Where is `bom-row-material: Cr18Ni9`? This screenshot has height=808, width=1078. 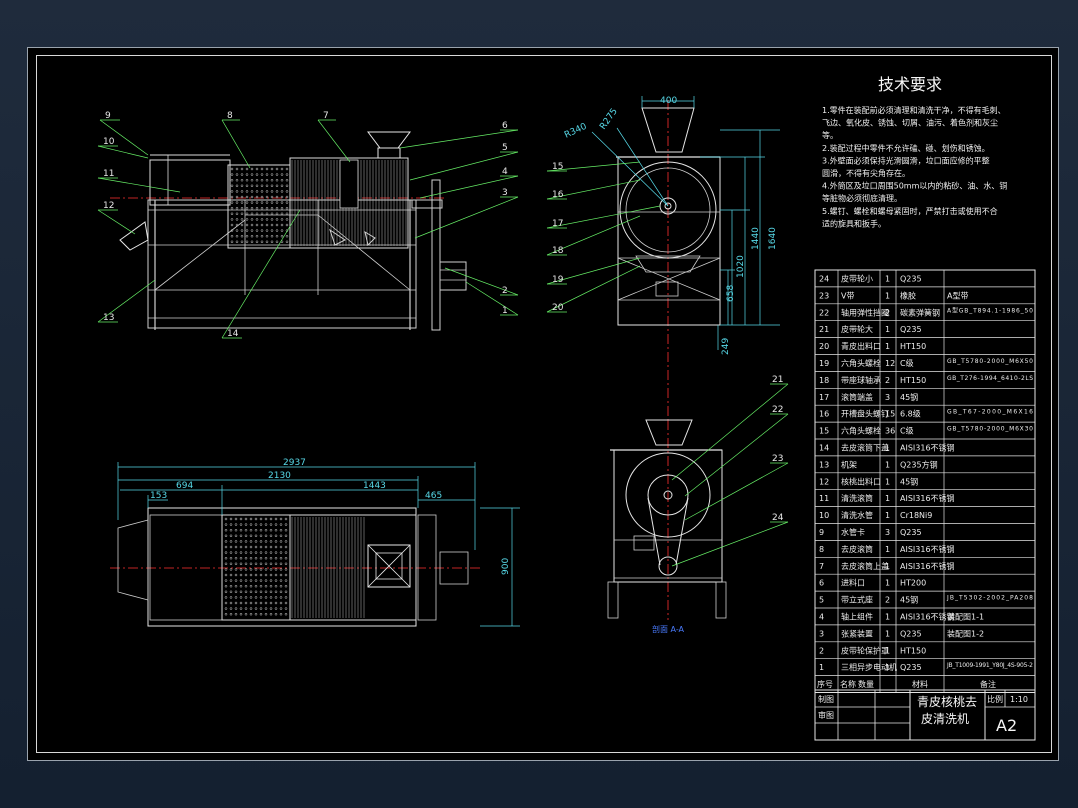
bom-row-material: Cr18Ni9 is located at coordinates (916, 515).